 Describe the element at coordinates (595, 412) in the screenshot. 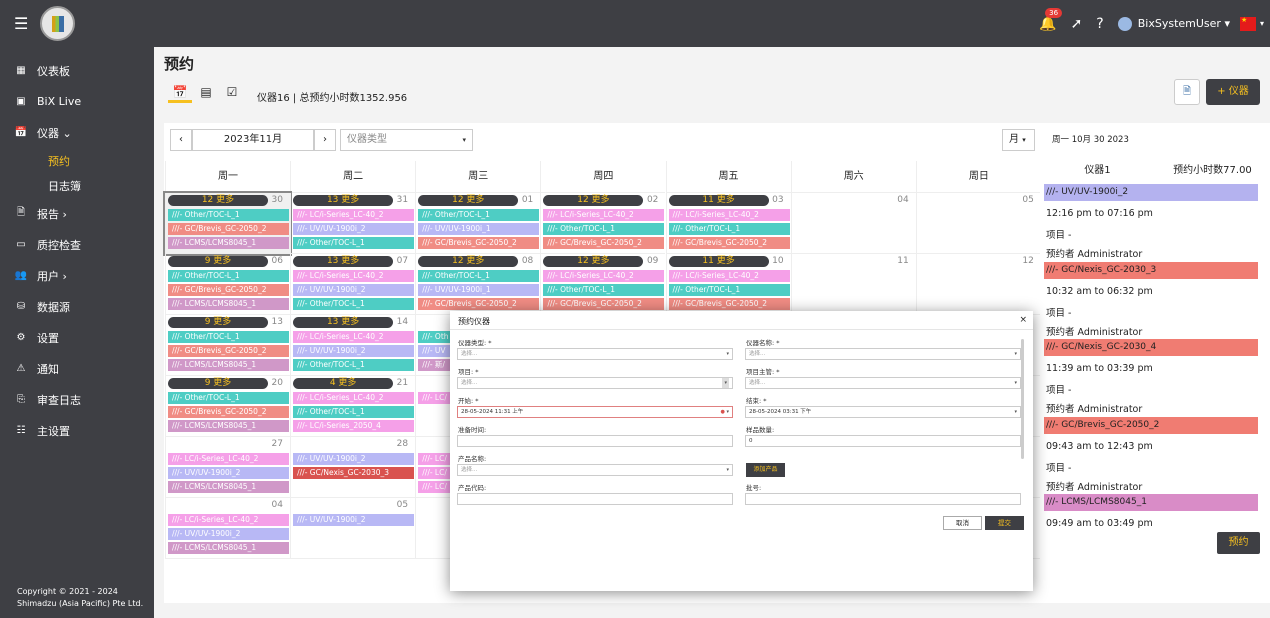

I see `start-datetime-field: 28-05-2024 11:31 上午 ● ▾` at that location.